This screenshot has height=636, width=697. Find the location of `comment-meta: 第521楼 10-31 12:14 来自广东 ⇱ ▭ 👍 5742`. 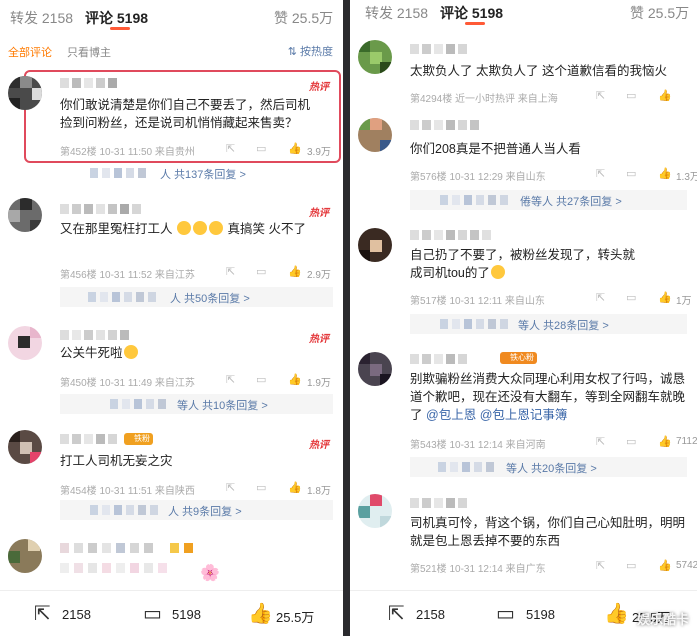

comment-meta: 第521楼 10-31 12:14 来自广东 ⇱ ▭ 👍 5742 is located at coordinates (553, 567).